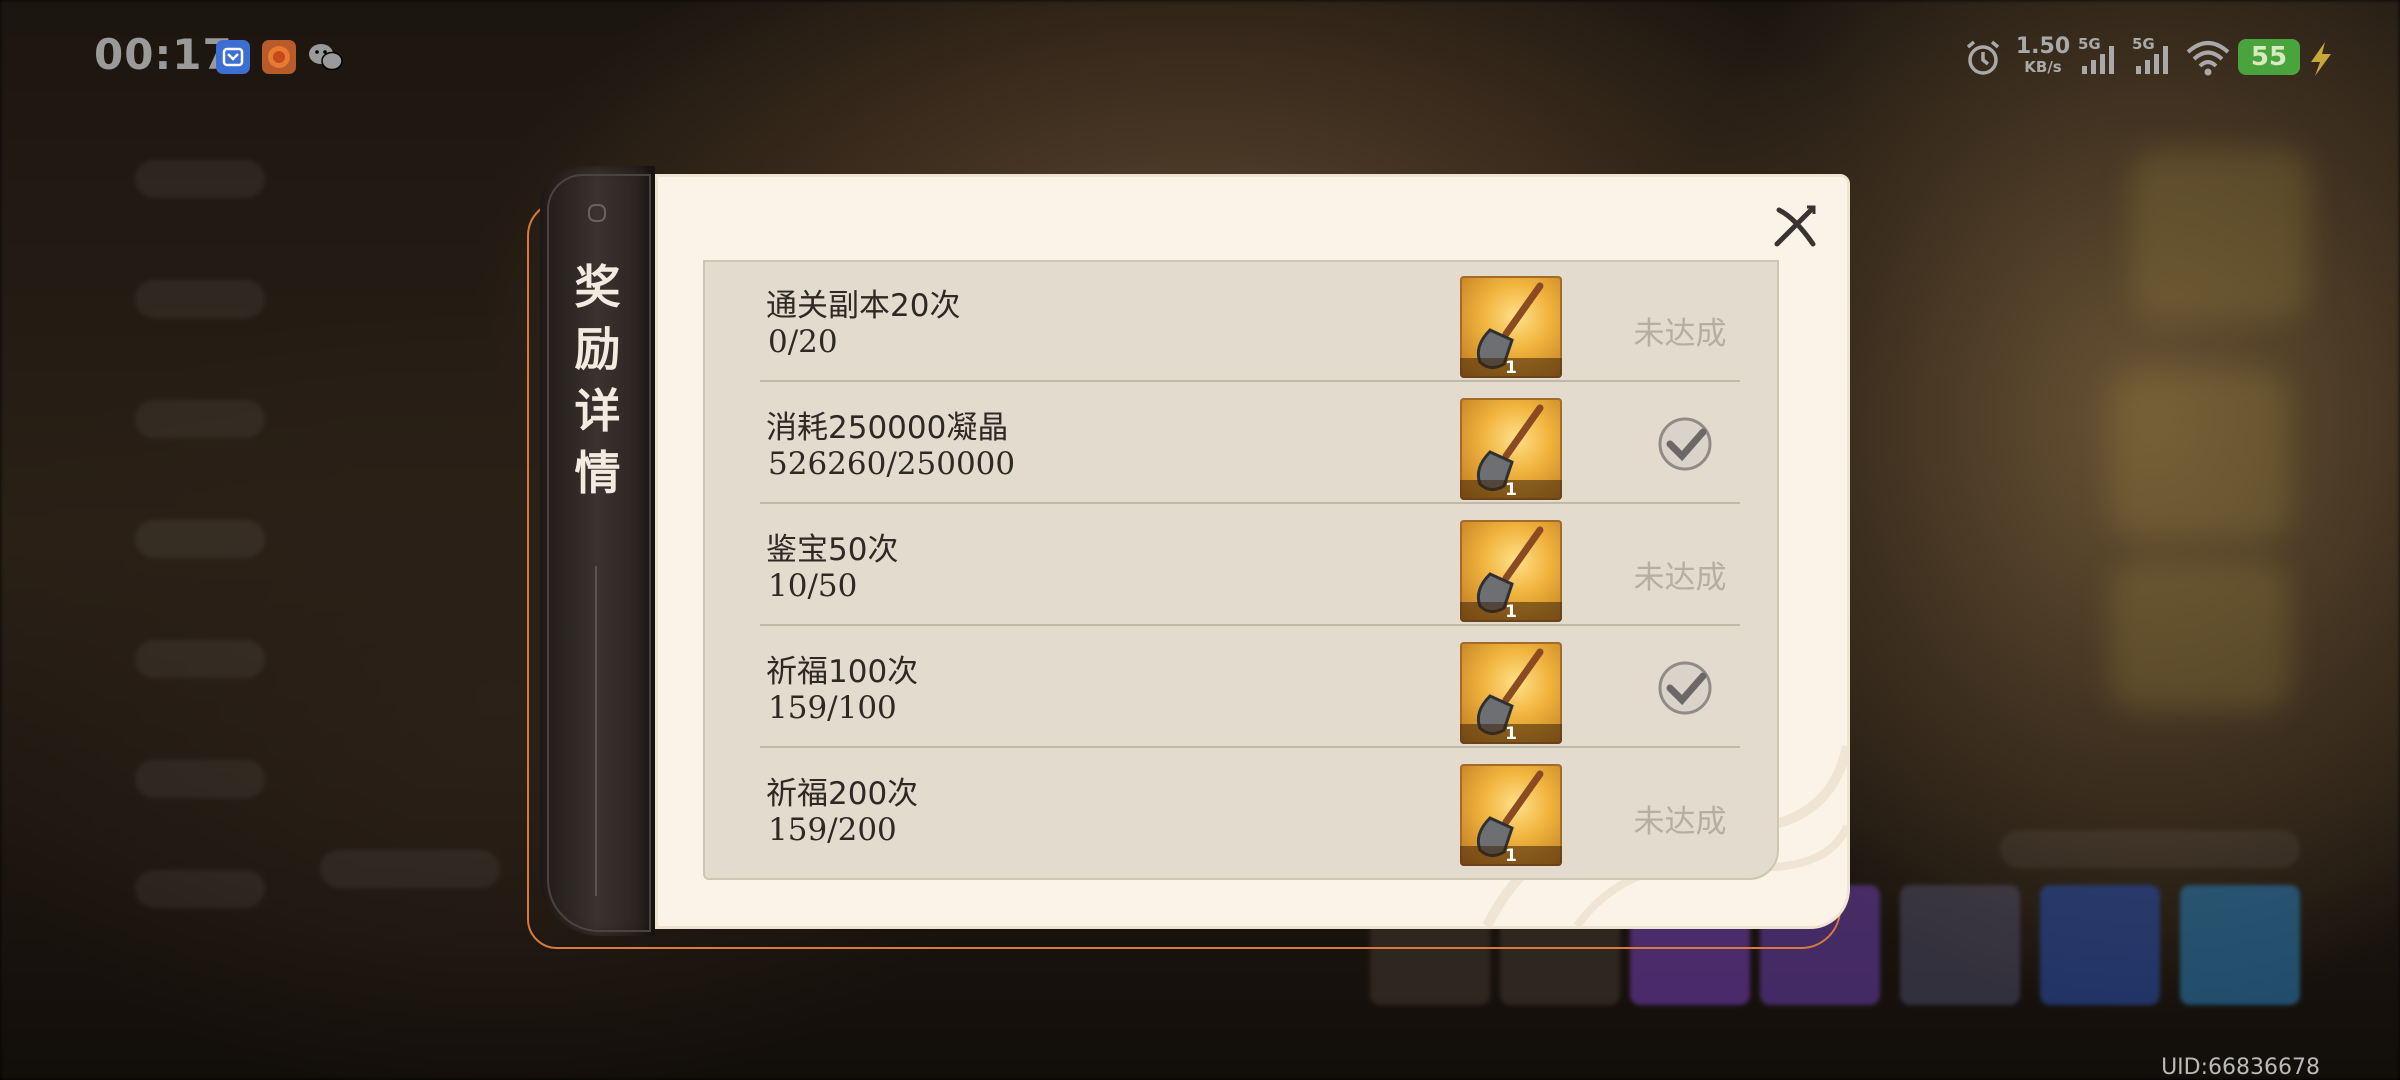 This screenshot has height=1080, width=2400. Describe the element at coordinates (2208, 58) in the screenshot. I see `wifi-icon` at that location.